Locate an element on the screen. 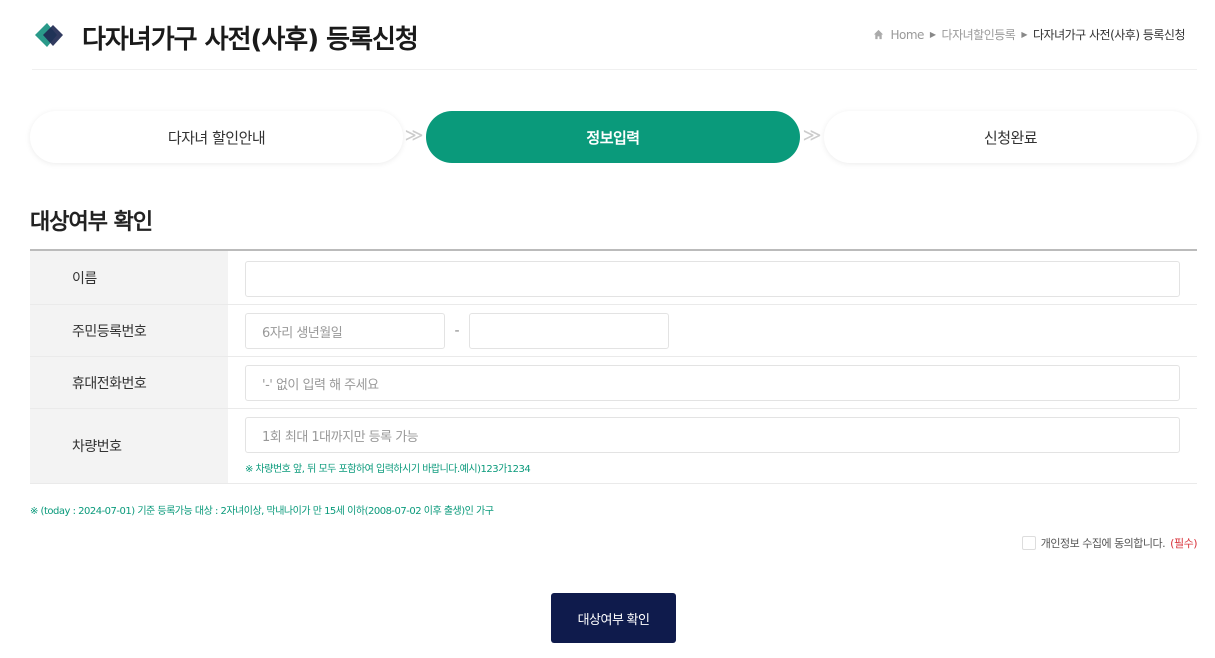 Image resolution: width=1215 pixels, height=658 pixels. phone-label: 휴대전화번호 is located at coordinates (129, 382).